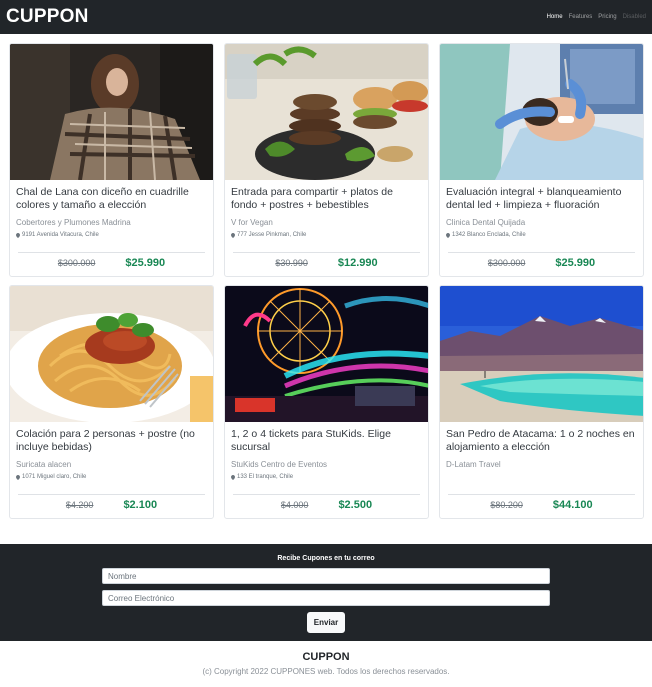 This screenshot has height=687, width=652. Describe the element at coordinates (541, 112) in the screenshot. I see `dentist-photo` at that location.